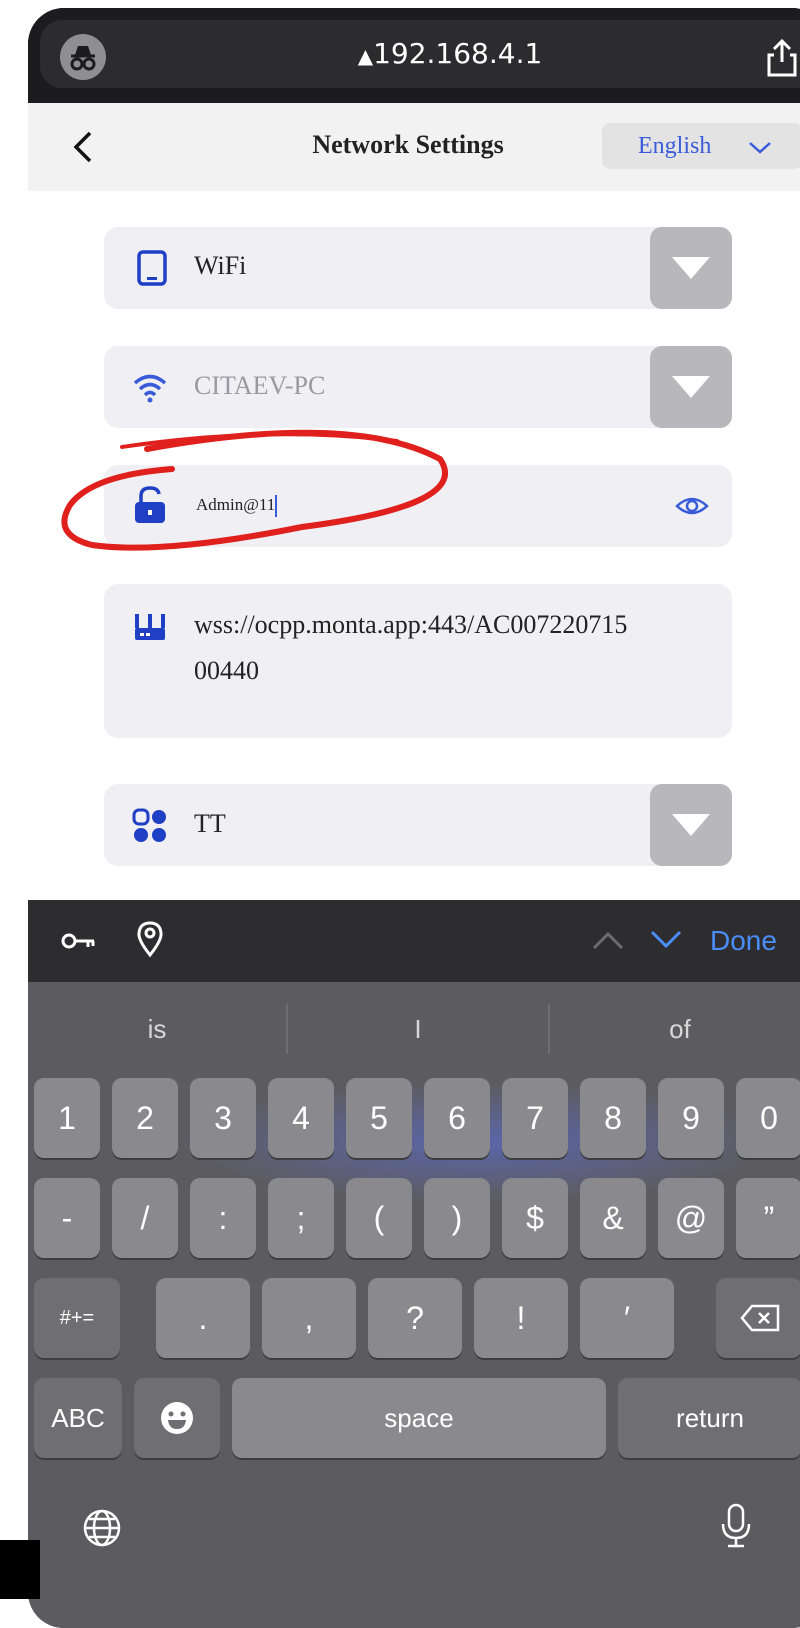 The image size is (800, 1628). Describe the element at coordinates (736, 1526) in the screenshot. I see `microphone-icon` at that location.